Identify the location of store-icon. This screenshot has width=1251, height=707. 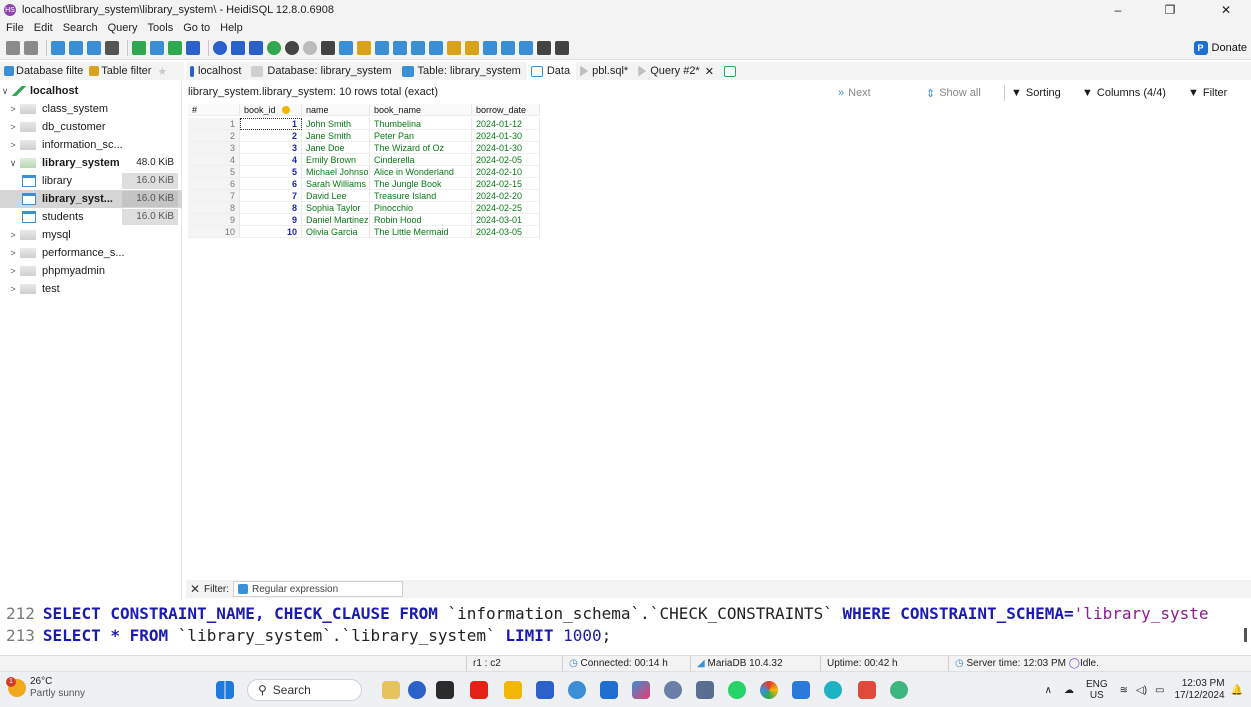
(545, 690).